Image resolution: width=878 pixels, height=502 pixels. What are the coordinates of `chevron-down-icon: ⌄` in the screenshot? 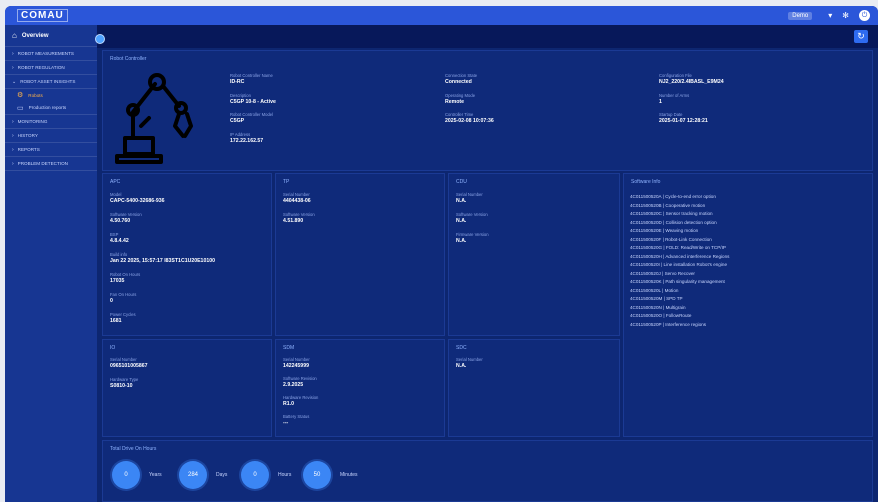 It's located at (14, 81).